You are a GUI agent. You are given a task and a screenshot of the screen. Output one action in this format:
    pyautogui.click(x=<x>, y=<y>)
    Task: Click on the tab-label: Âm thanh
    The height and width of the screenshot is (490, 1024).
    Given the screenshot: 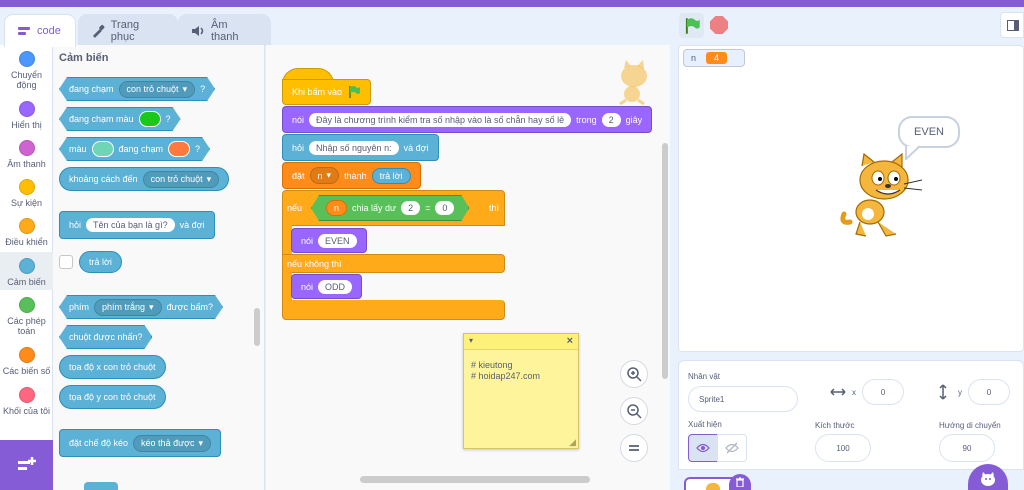 What is the action you would take?
    pyautogui.click(x=224, y=30)
    